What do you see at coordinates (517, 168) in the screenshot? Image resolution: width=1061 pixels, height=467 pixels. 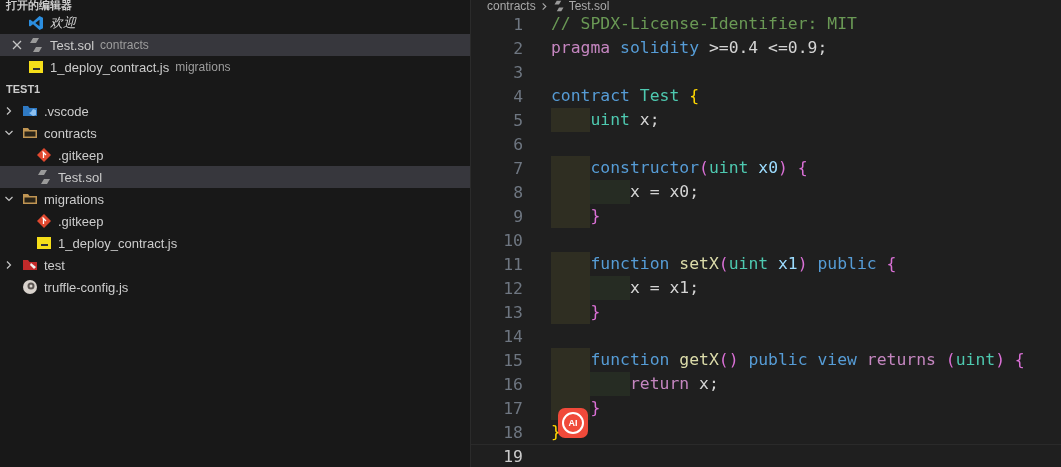 I see `line-number: 7` at bounding box center [517, 168].